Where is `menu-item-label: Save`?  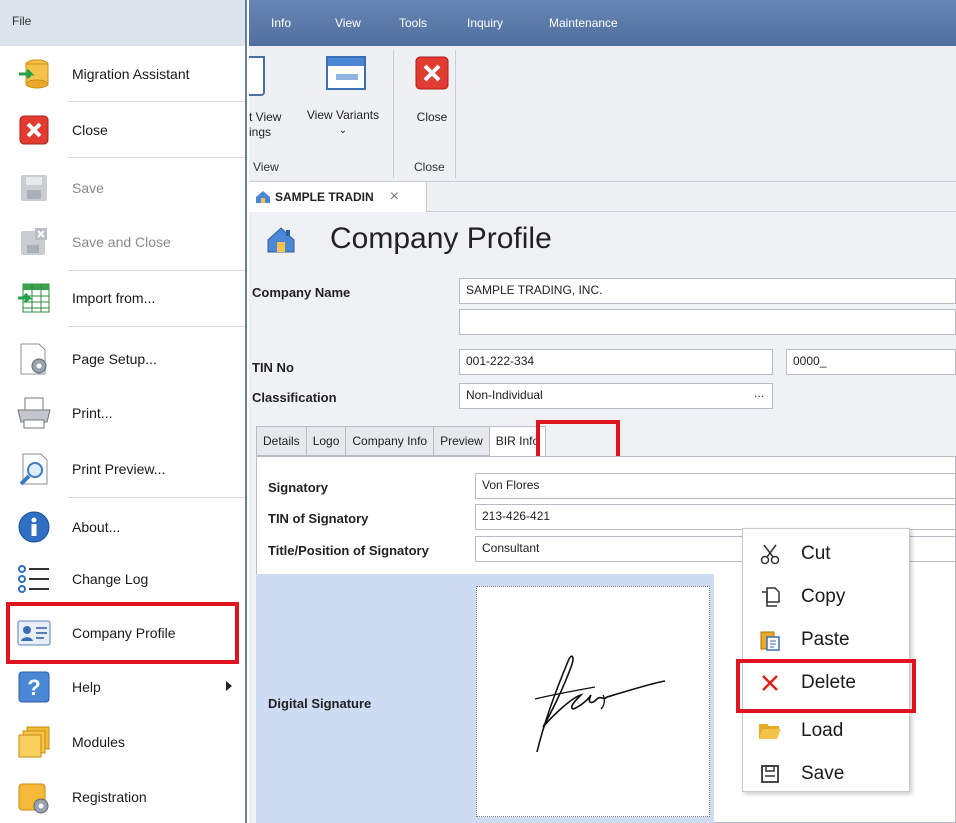
menu-item-label: Save is located at coordinates (88, 188).